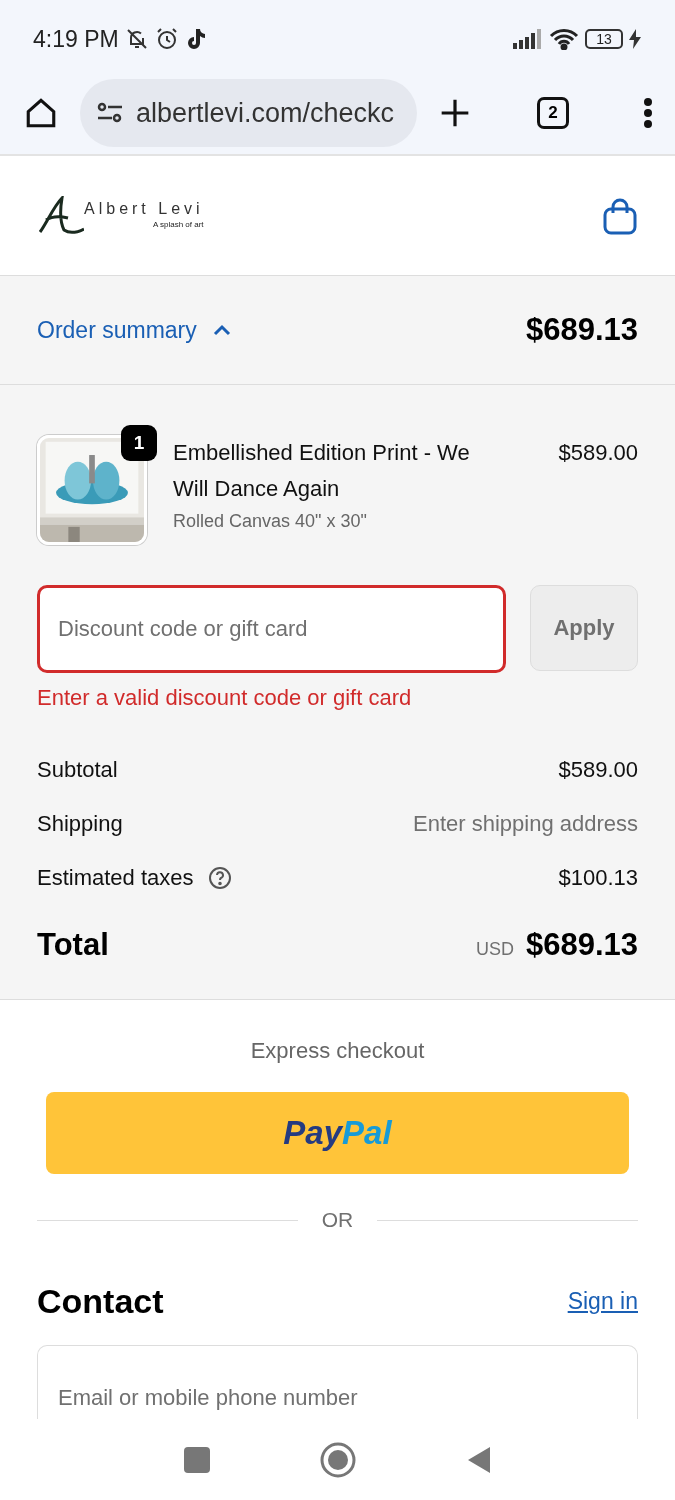  What do you see at coordinates (196, 1460) in the screenshot?
I see `recents-icon` at bounding box center [196, 1460].